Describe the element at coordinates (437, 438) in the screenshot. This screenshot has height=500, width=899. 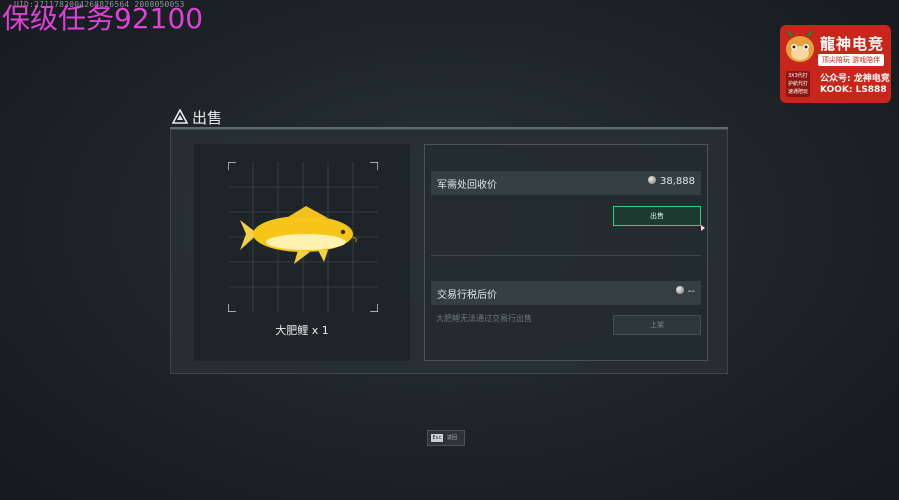
I see `esc-key-icon: Esc` at that location.